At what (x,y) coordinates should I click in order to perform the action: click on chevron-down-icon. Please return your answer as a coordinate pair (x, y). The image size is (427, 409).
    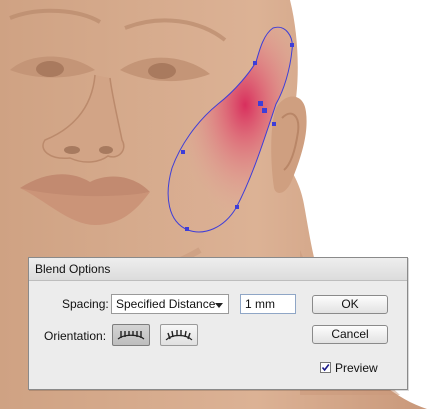
    Looking at the image, I should click on (219, 305).